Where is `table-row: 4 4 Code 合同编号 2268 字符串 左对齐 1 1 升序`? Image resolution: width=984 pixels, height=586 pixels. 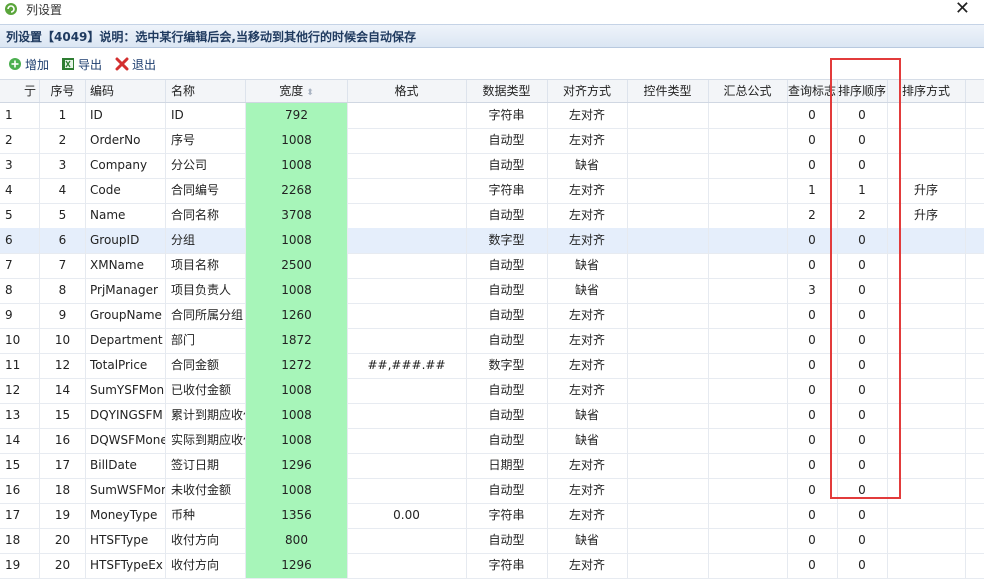 table-row: 4 4 Code 合同编号 2268 字符串 左对齐 1 1 升序 is located at coordinates (492, 191).